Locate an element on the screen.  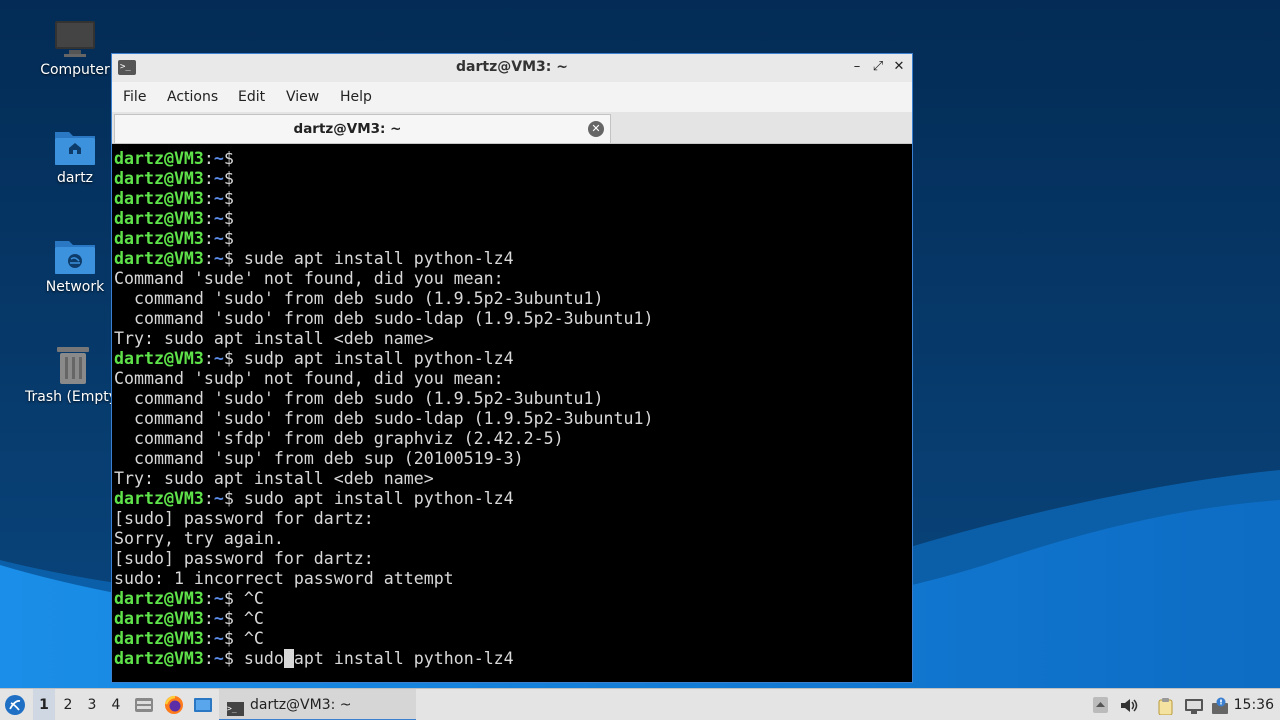
workspace-4: 4 is located at coordinates (116, 704).